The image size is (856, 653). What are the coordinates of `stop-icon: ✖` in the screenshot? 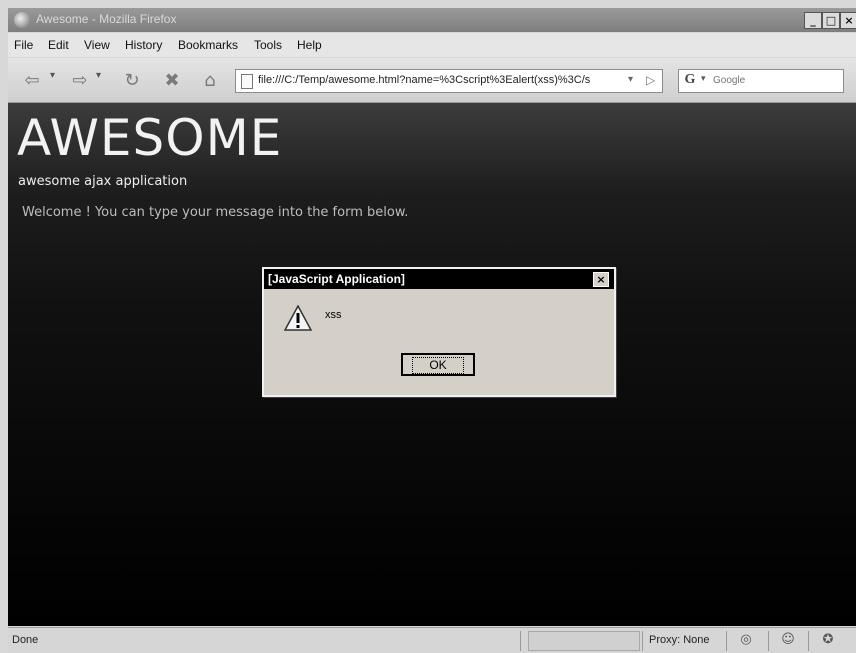 It's located at (172, 81).